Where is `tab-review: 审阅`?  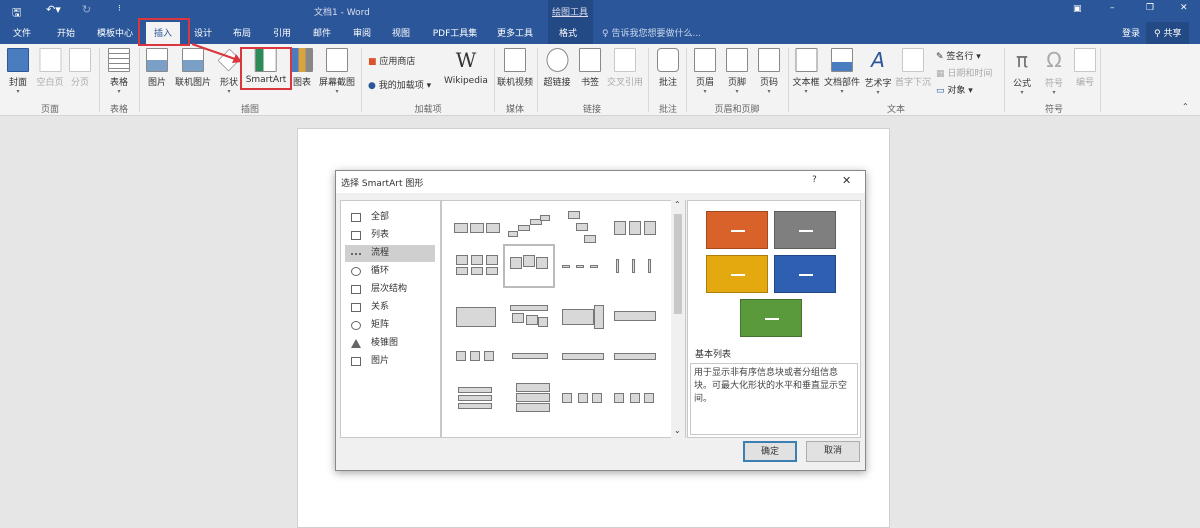
tab-review: 审阅 is located at coordinates (362, 32).